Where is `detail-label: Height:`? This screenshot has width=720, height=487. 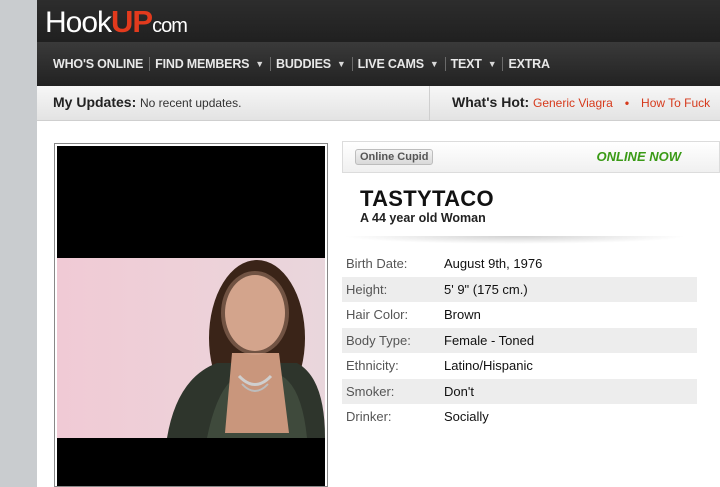
detail-label: Height: is located at coordinates (367, 289).